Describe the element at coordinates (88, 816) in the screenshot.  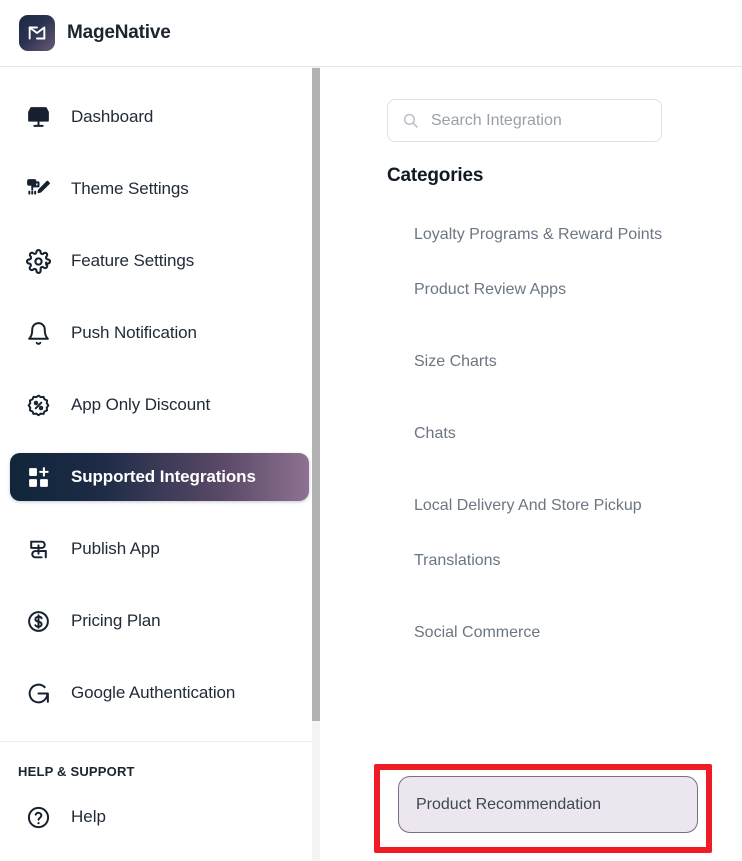
I see `sidebar-item-label: Help` at that location.